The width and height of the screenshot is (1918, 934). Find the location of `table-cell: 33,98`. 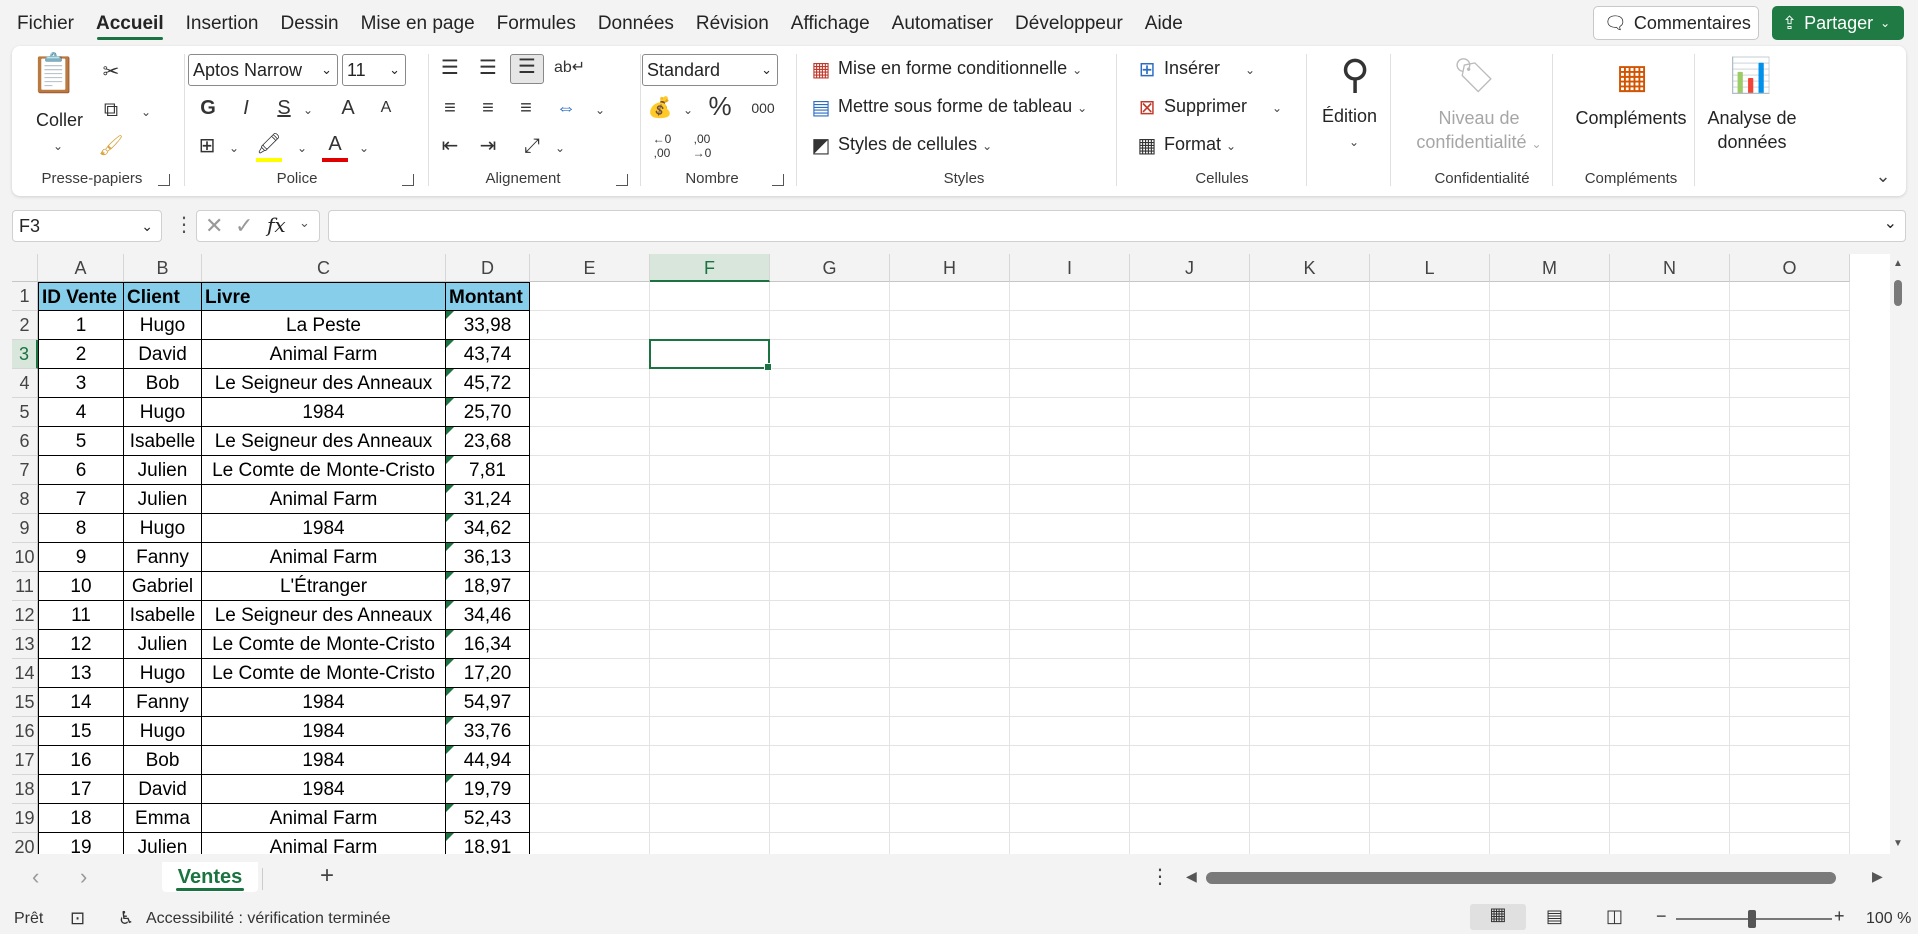

table-cell: 33,98 is located at coordinates (488, 325).